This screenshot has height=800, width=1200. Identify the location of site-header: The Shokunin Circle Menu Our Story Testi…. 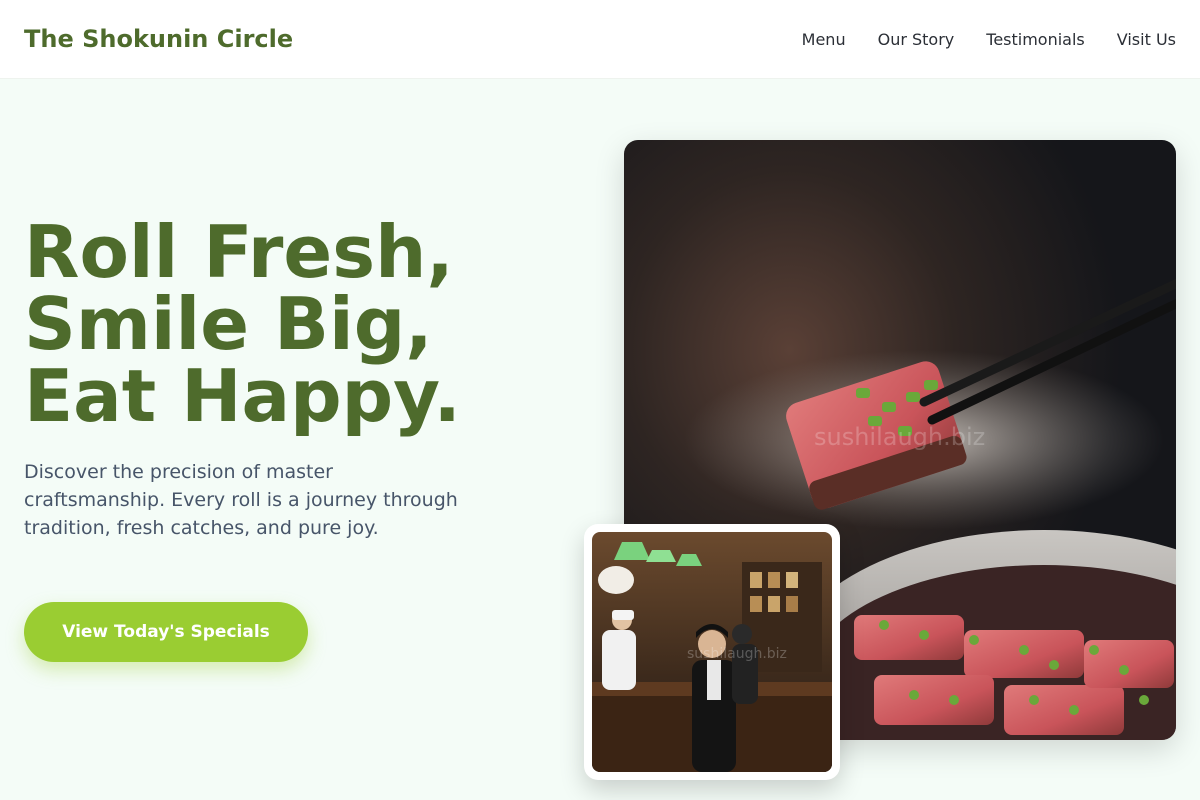
(600, 39).